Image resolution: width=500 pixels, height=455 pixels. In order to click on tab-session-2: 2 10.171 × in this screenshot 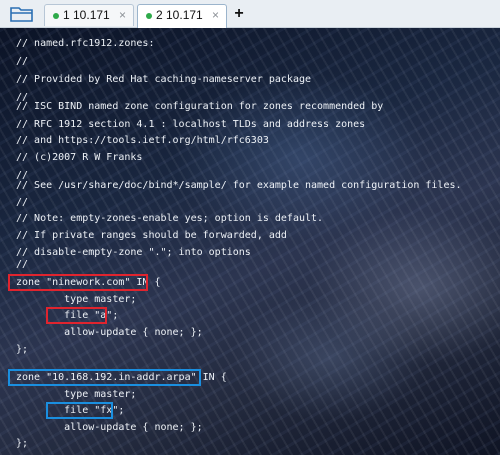, I will do `click(182, 16)`.